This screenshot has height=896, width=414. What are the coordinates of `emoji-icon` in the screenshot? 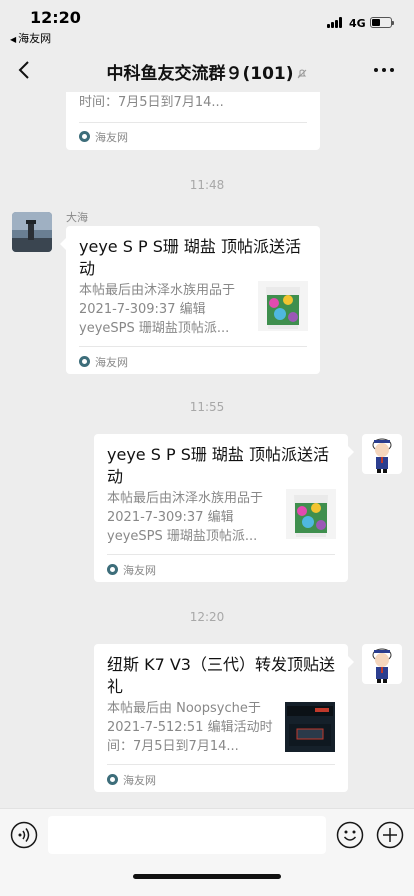 It's located at (350, 835).